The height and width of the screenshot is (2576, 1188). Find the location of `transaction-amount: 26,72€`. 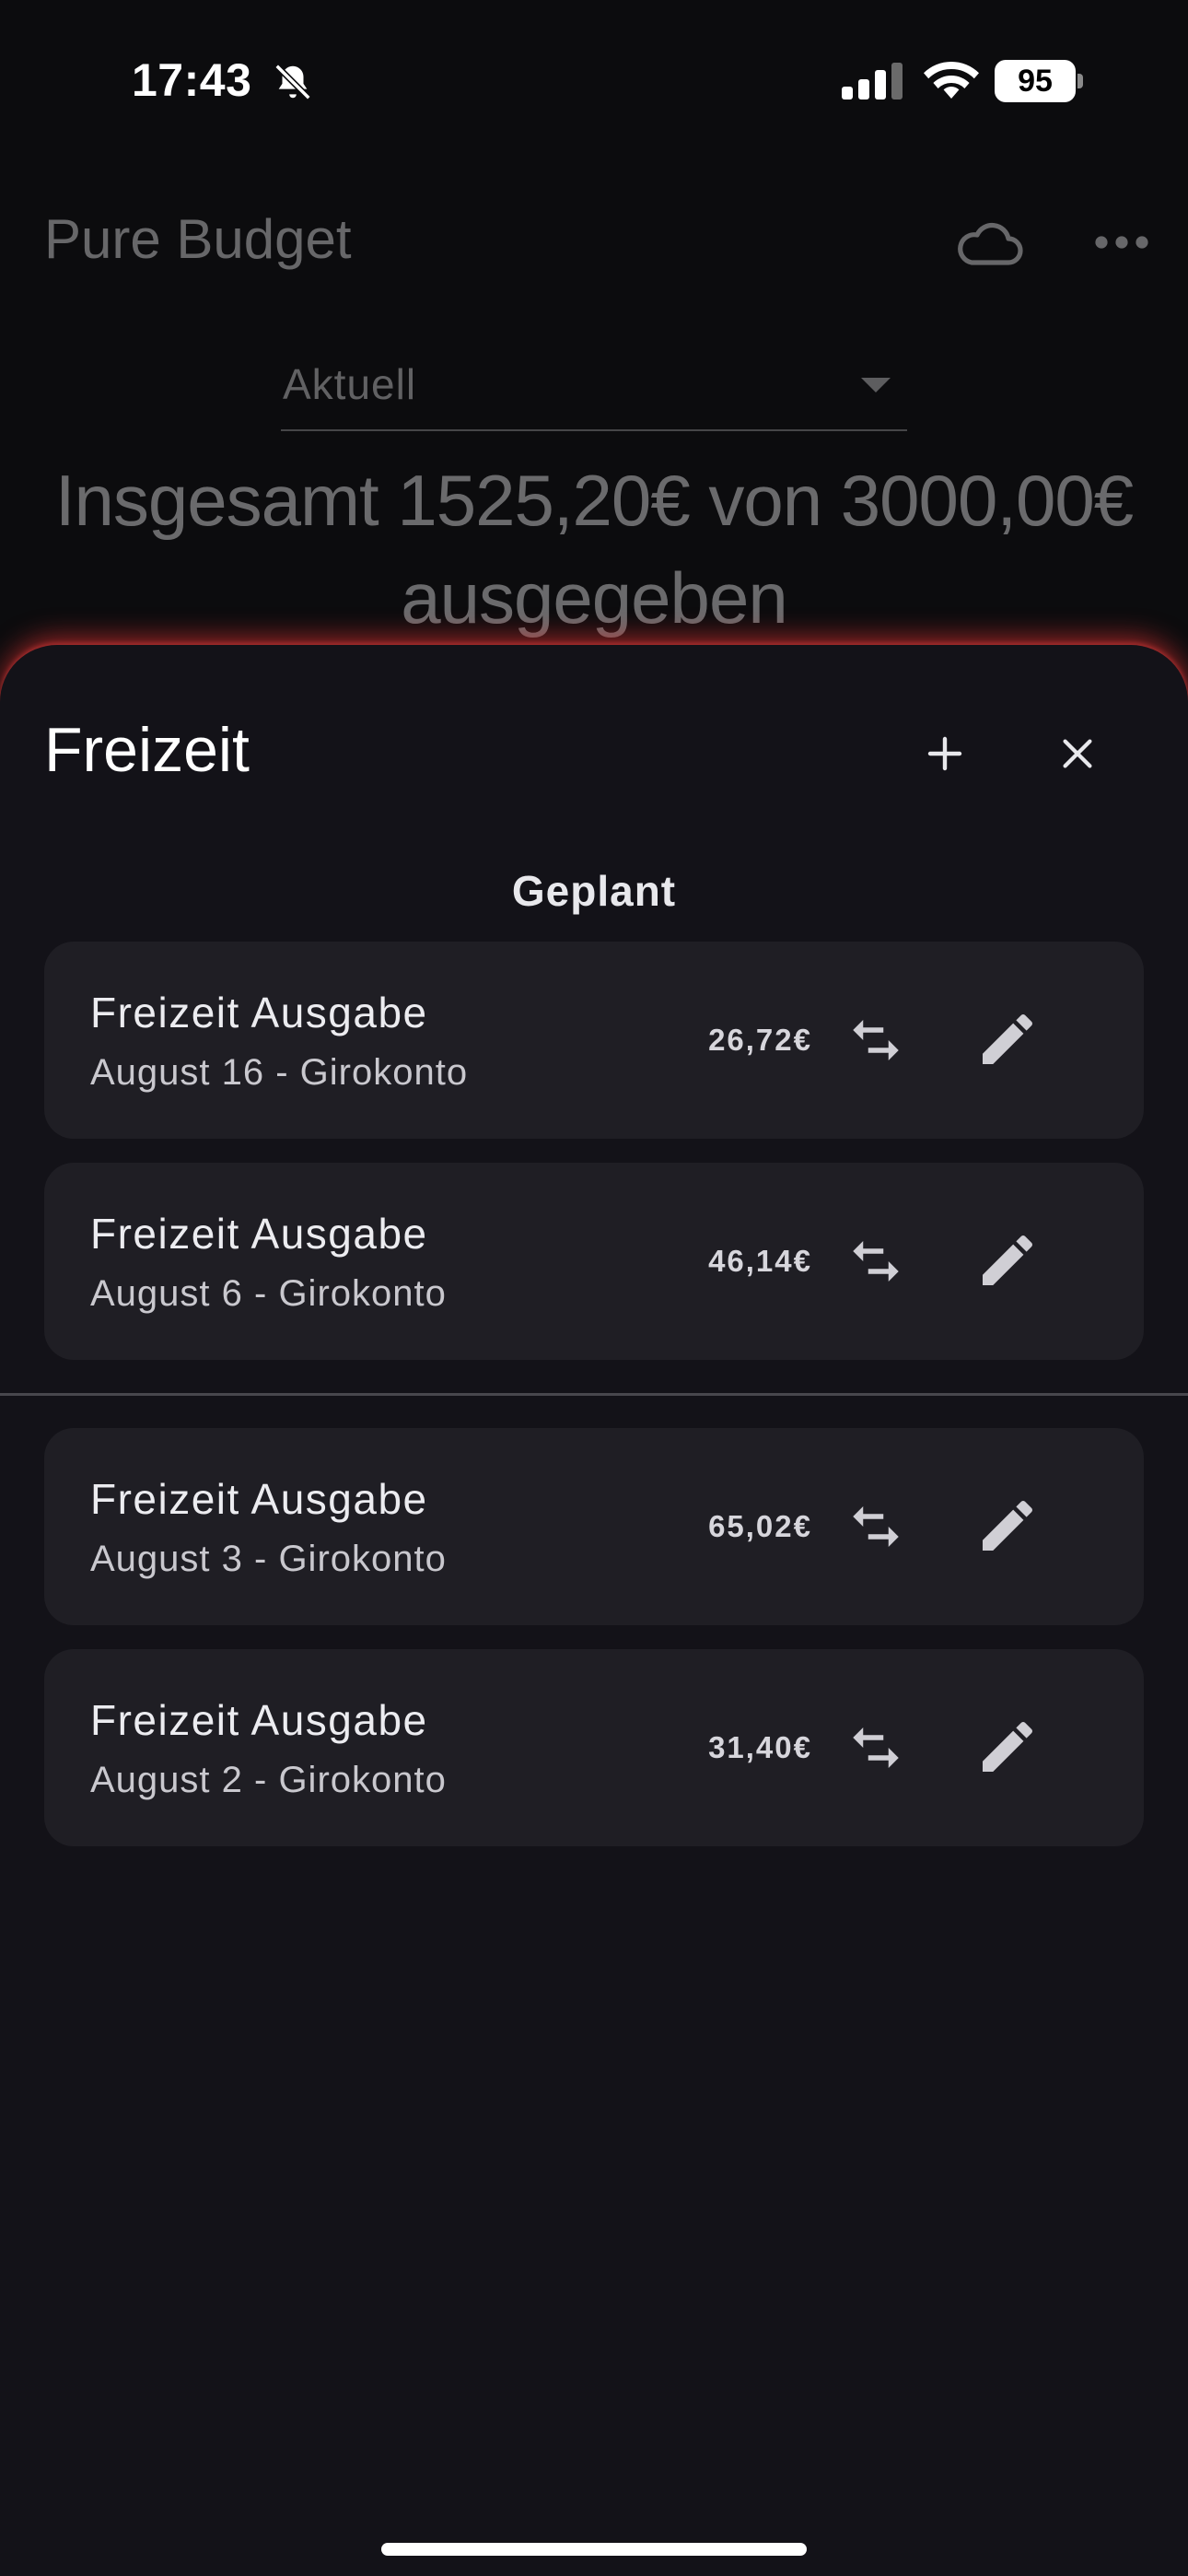

transaction-amount: 26,72€ is located at coordinates (760, 1040).